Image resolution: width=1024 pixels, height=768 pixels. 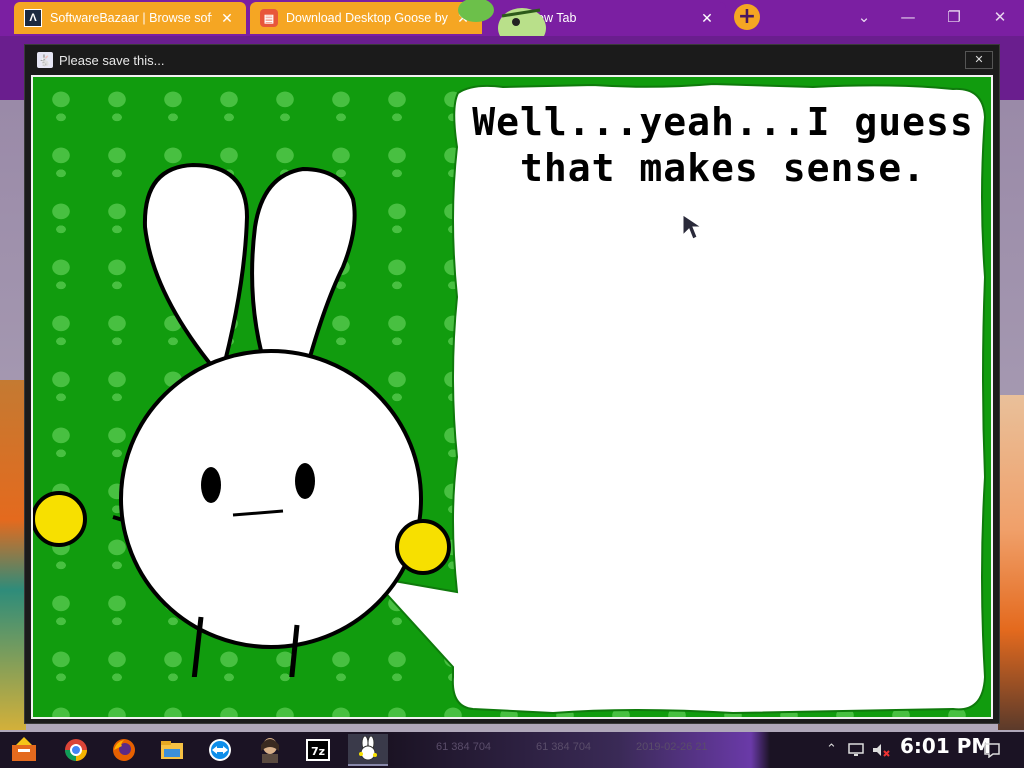 What do you see at coordinates (512, 750) in the screenshot?
I see `taskbar: 7z` at bounding box center [512, 750].